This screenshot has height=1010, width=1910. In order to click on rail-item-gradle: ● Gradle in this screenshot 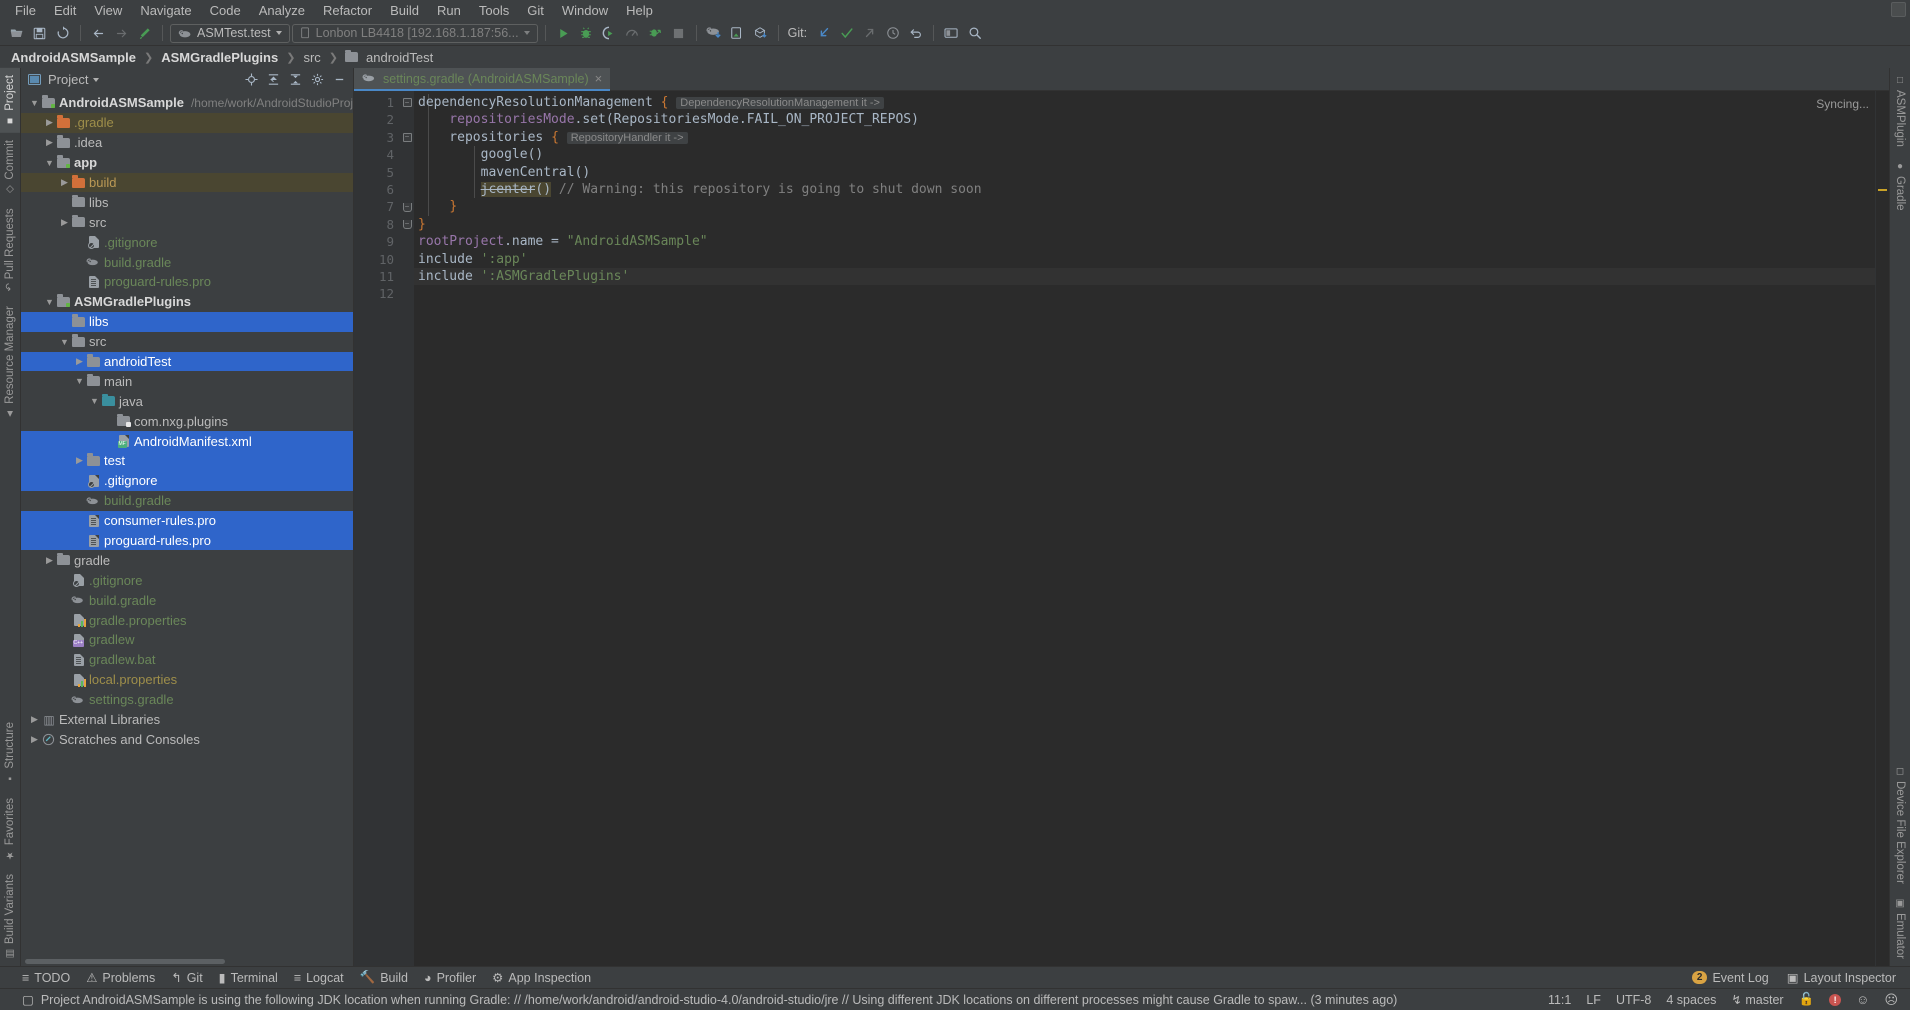, I will do `click(1900, 186)`.